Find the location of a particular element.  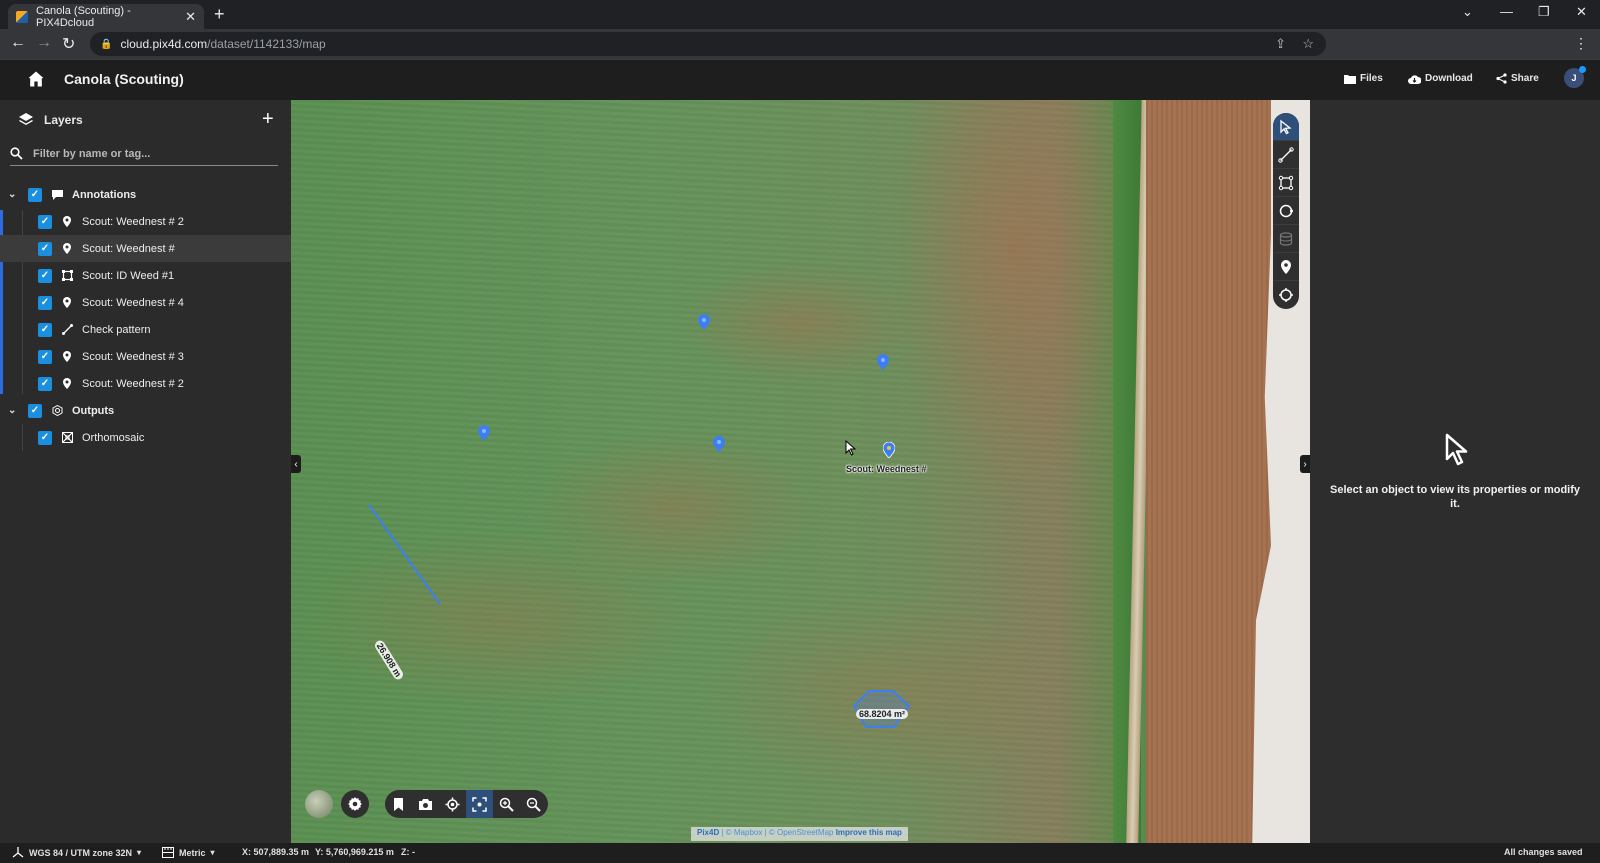

polyline-tool is located at coordinates (1286, 155).